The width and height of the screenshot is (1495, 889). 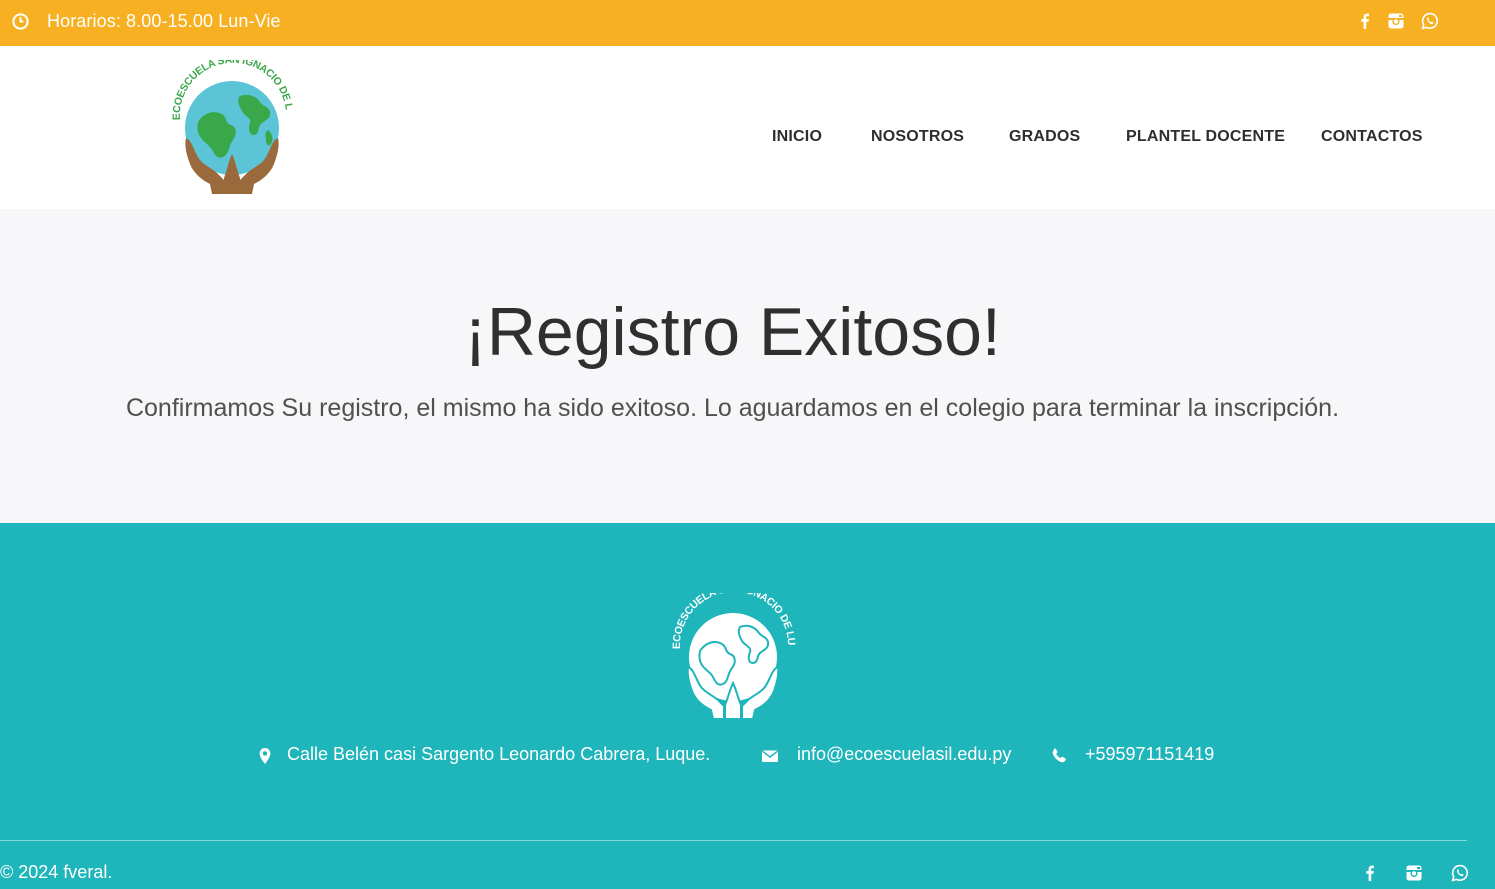 I want to click on nav-grados: GRADOS, so click(x=1044, y=137).